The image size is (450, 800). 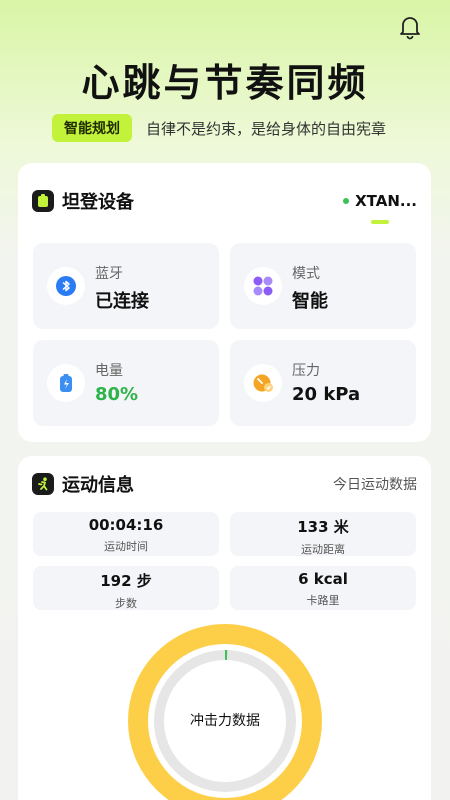 I want to click on impact-data-label: 冲击力数据, so click(x=225, y=721).